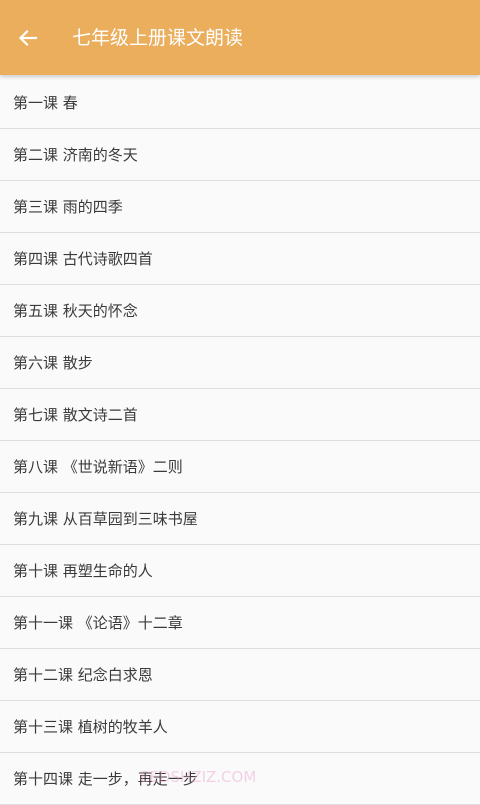  Describe the element at coordinates (68, 207) in the screenshot. I see `lesson-label: 第三课 雨的四季` at that location.